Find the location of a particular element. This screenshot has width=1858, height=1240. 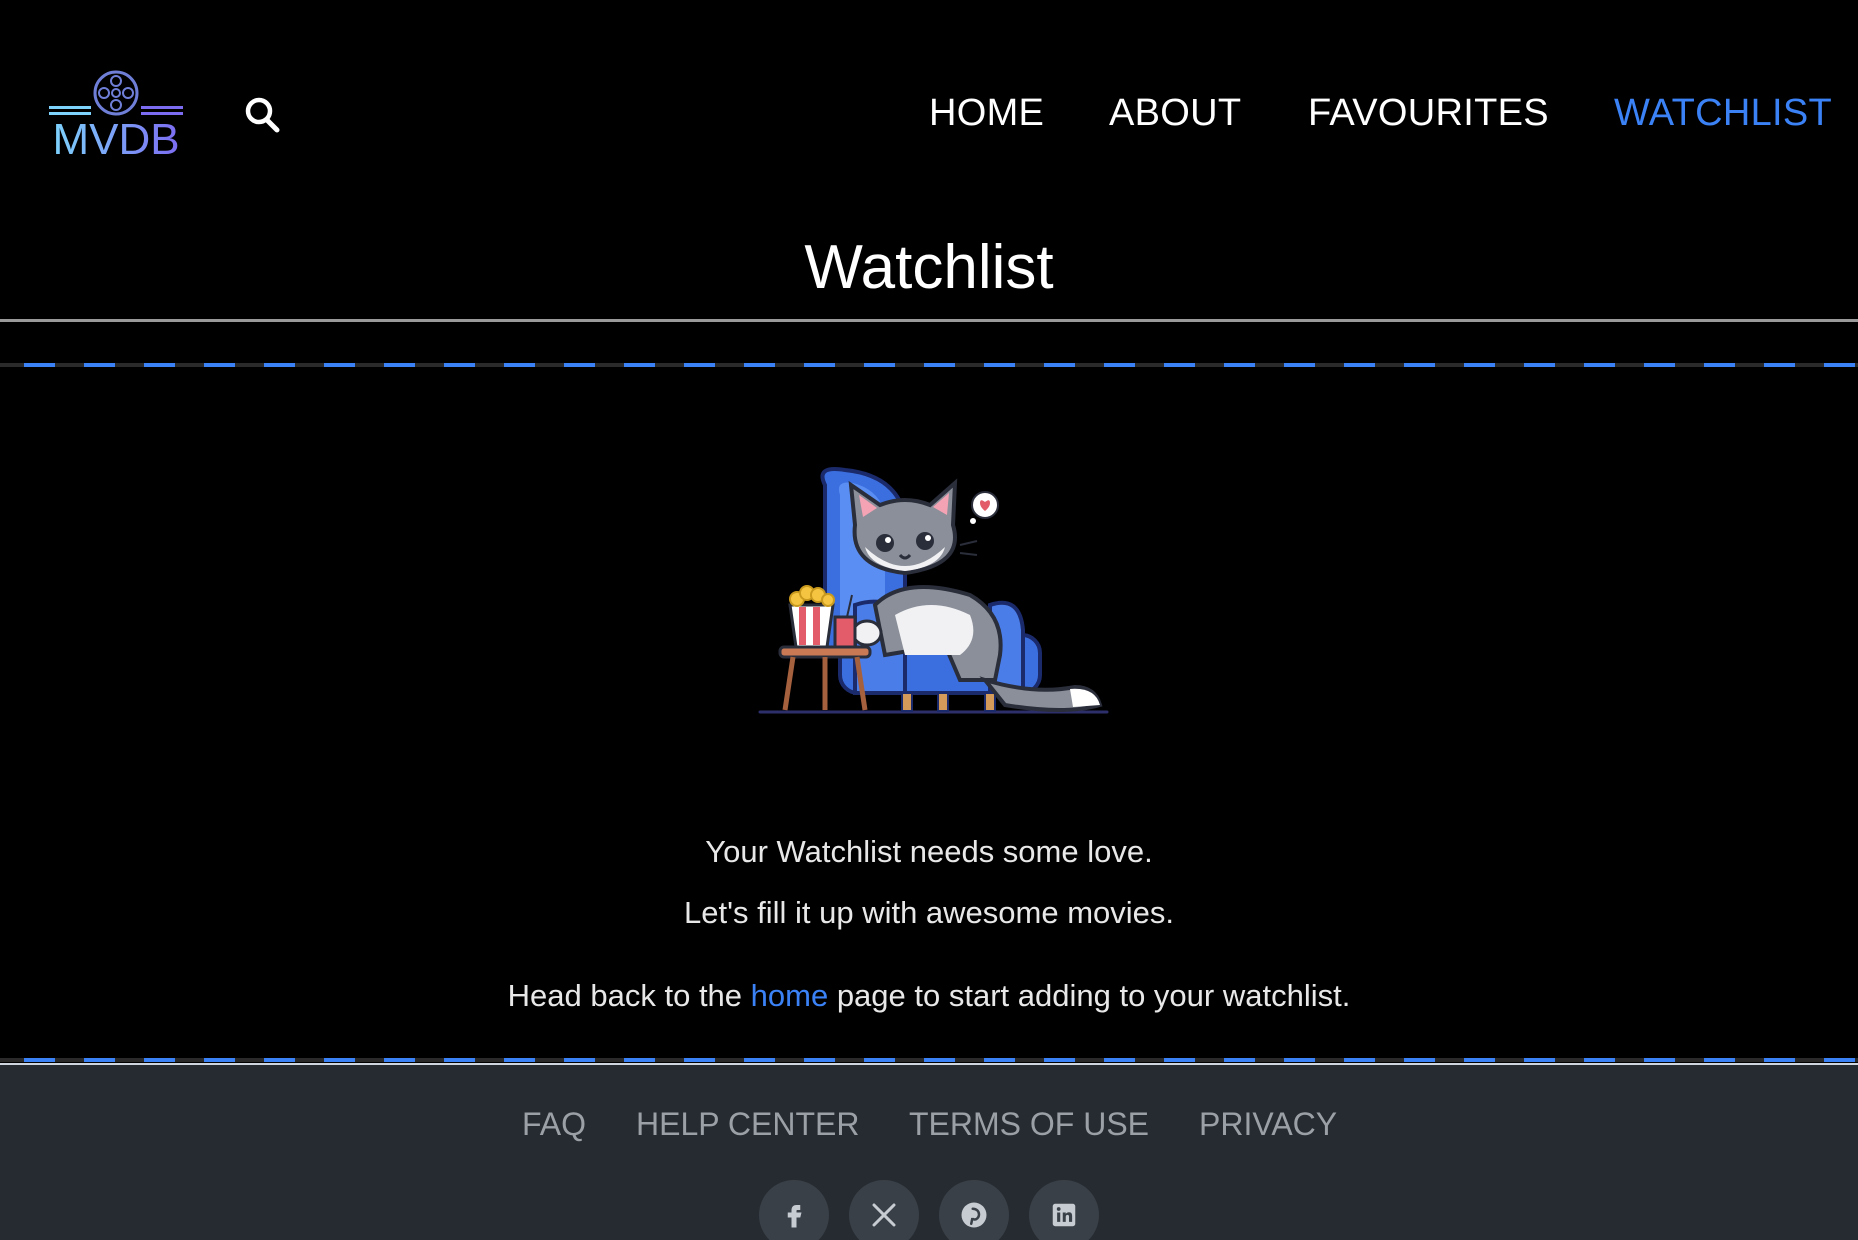

logo-text: MVDB is located at coordinates (115, 139).